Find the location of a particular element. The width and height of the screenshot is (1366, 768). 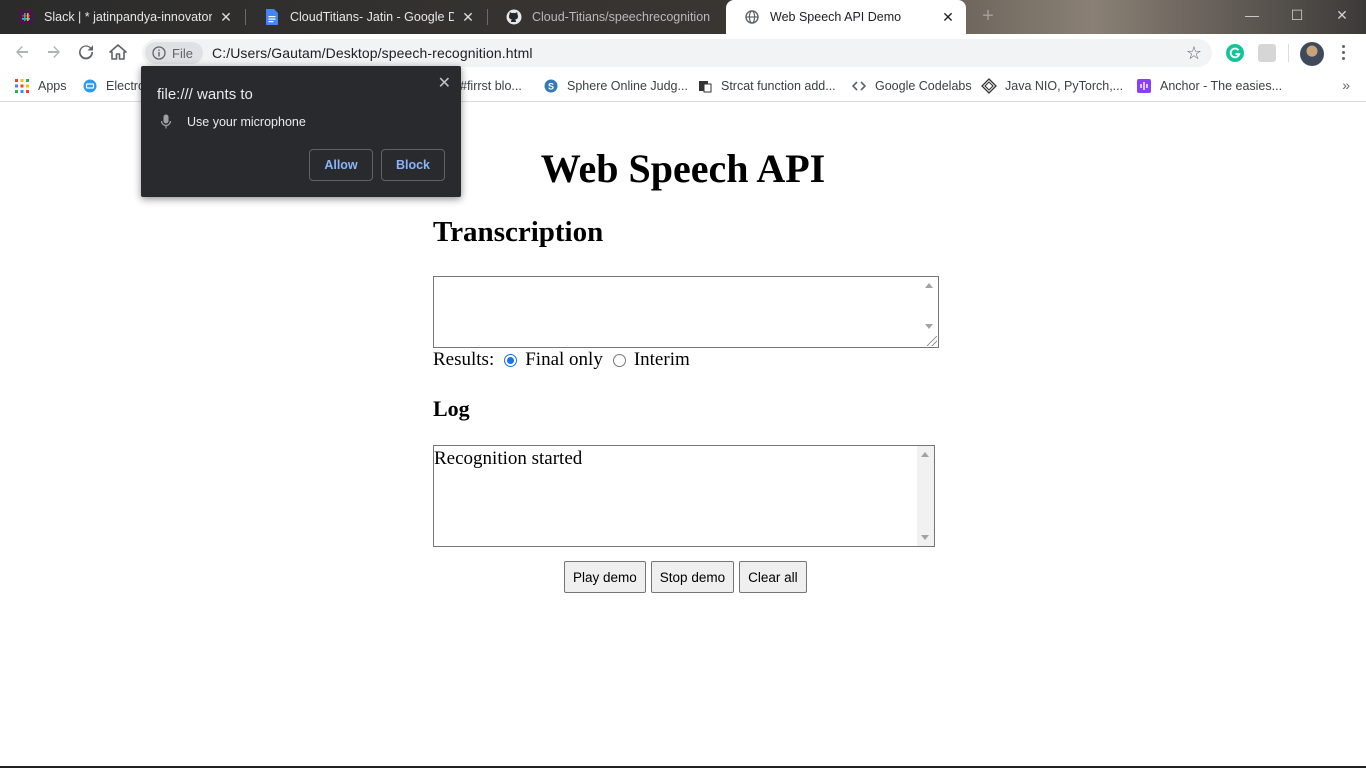

close-window-button: ✕ is located at coordinates (1342, 15).